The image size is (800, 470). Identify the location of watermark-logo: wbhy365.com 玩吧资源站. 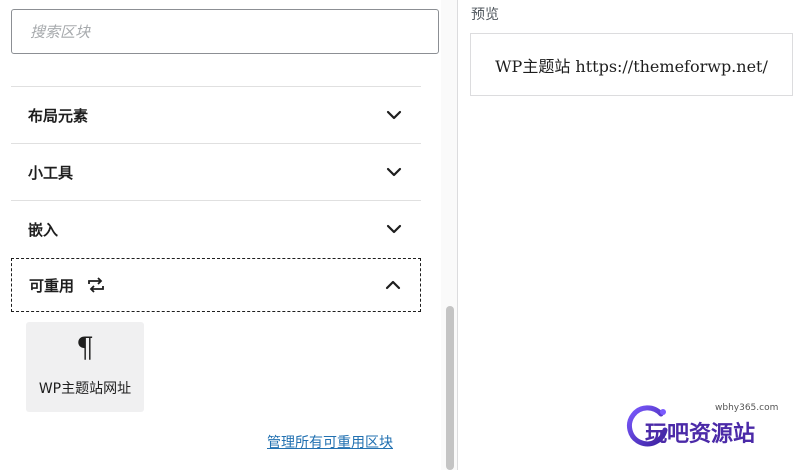
(711, 424).